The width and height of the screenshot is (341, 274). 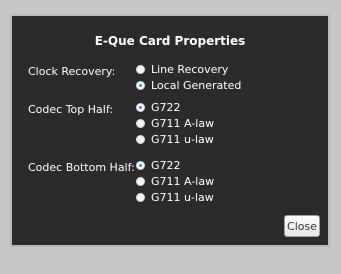 What do you see at coordinates (140, 123) in the screenshot?
I see `codec-top-g711-a-law-radio` at bounding box center [140, 123].